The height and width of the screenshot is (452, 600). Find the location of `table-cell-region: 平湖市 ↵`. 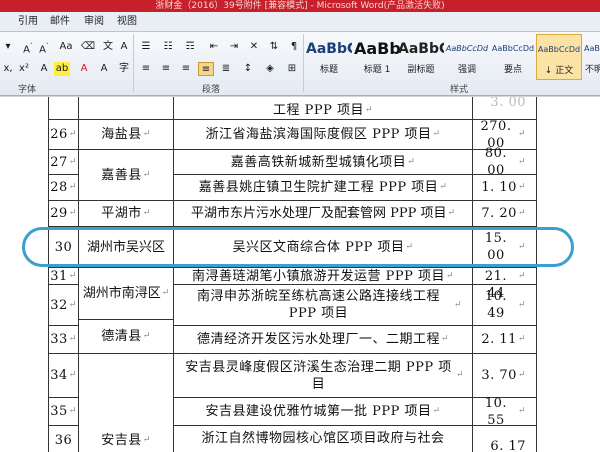

table-cell-region: 平湖市 ↵ is located at coordinates (126, 214).